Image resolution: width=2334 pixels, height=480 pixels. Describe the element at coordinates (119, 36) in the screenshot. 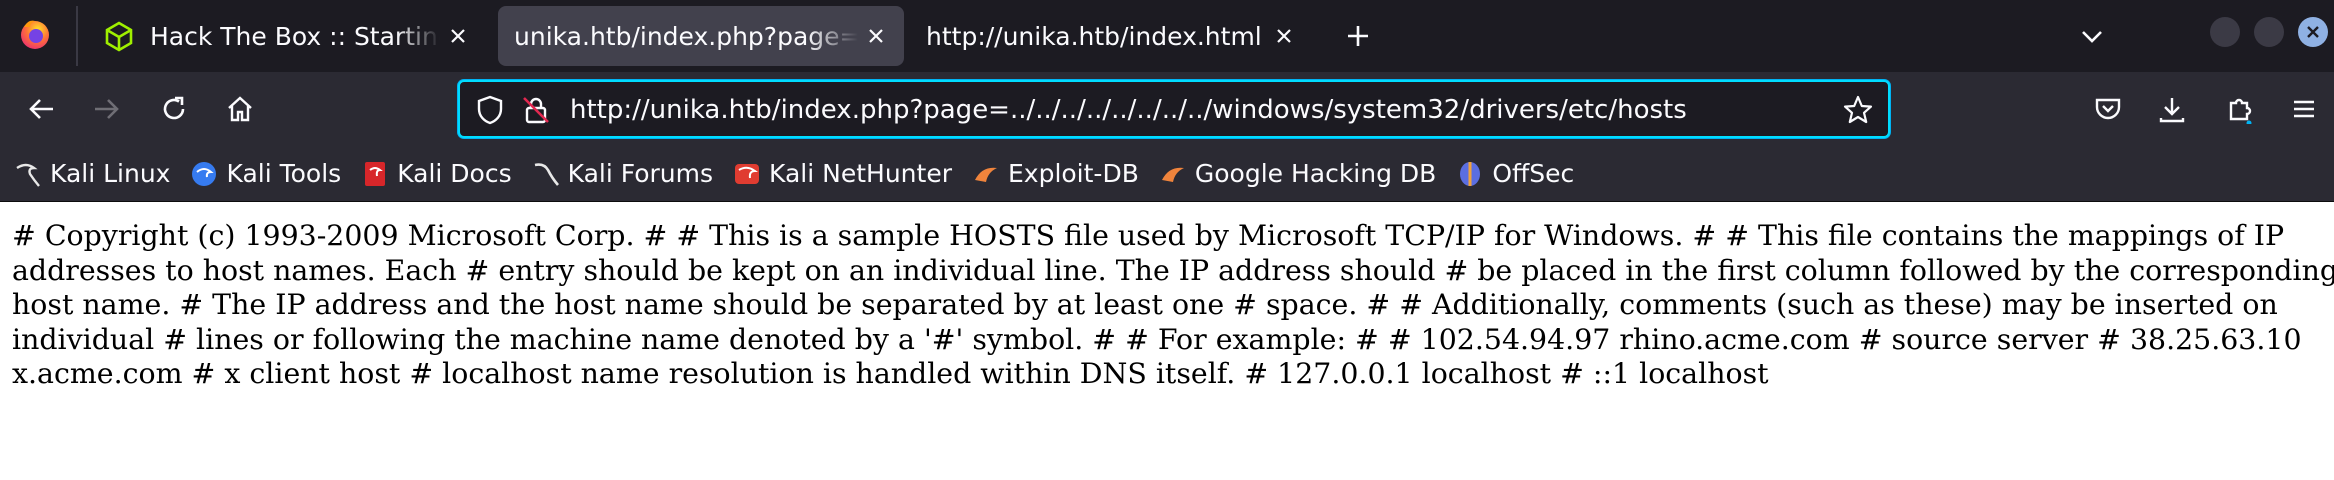

I see `htb-cube-icon` at that location.